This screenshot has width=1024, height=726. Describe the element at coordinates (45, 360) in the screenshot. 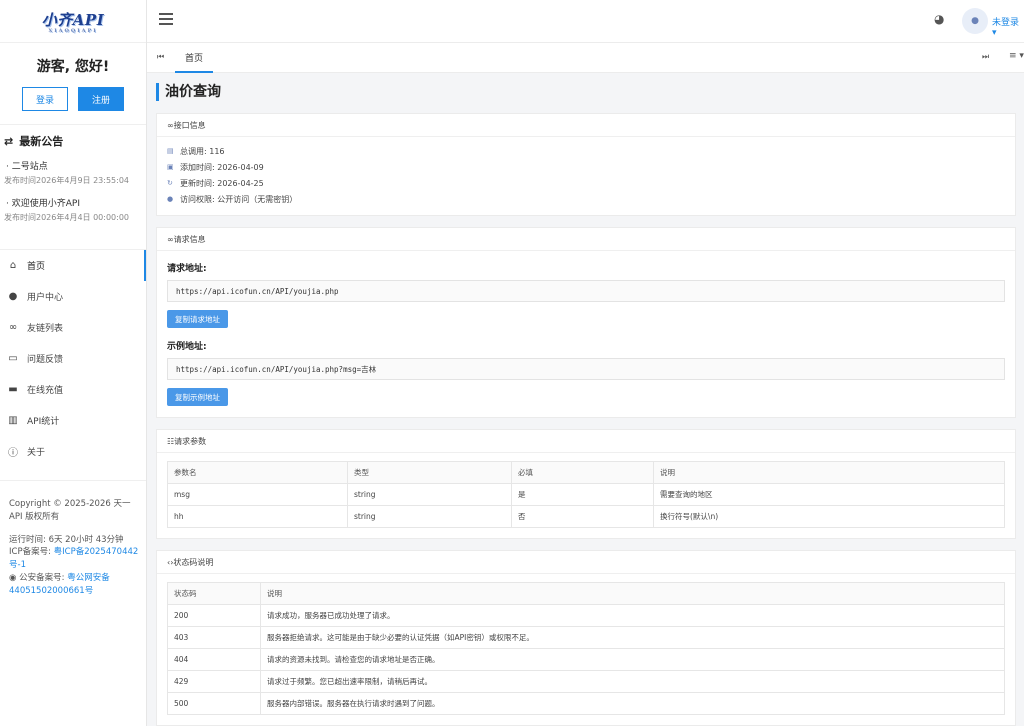

I see `sidebar-item-label: 问题反馈` at that location.